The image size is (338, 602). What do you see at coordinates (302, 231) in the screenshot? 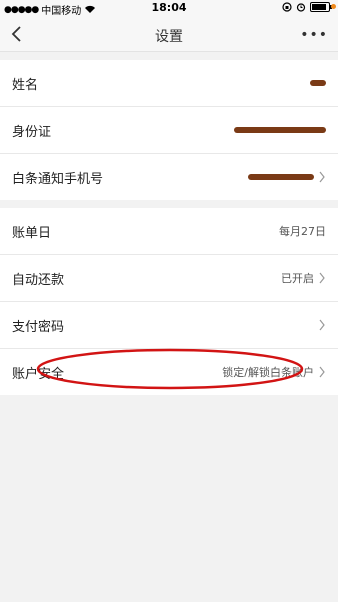
I see `row-value: 每月27日` at bounding box center [302, 231].